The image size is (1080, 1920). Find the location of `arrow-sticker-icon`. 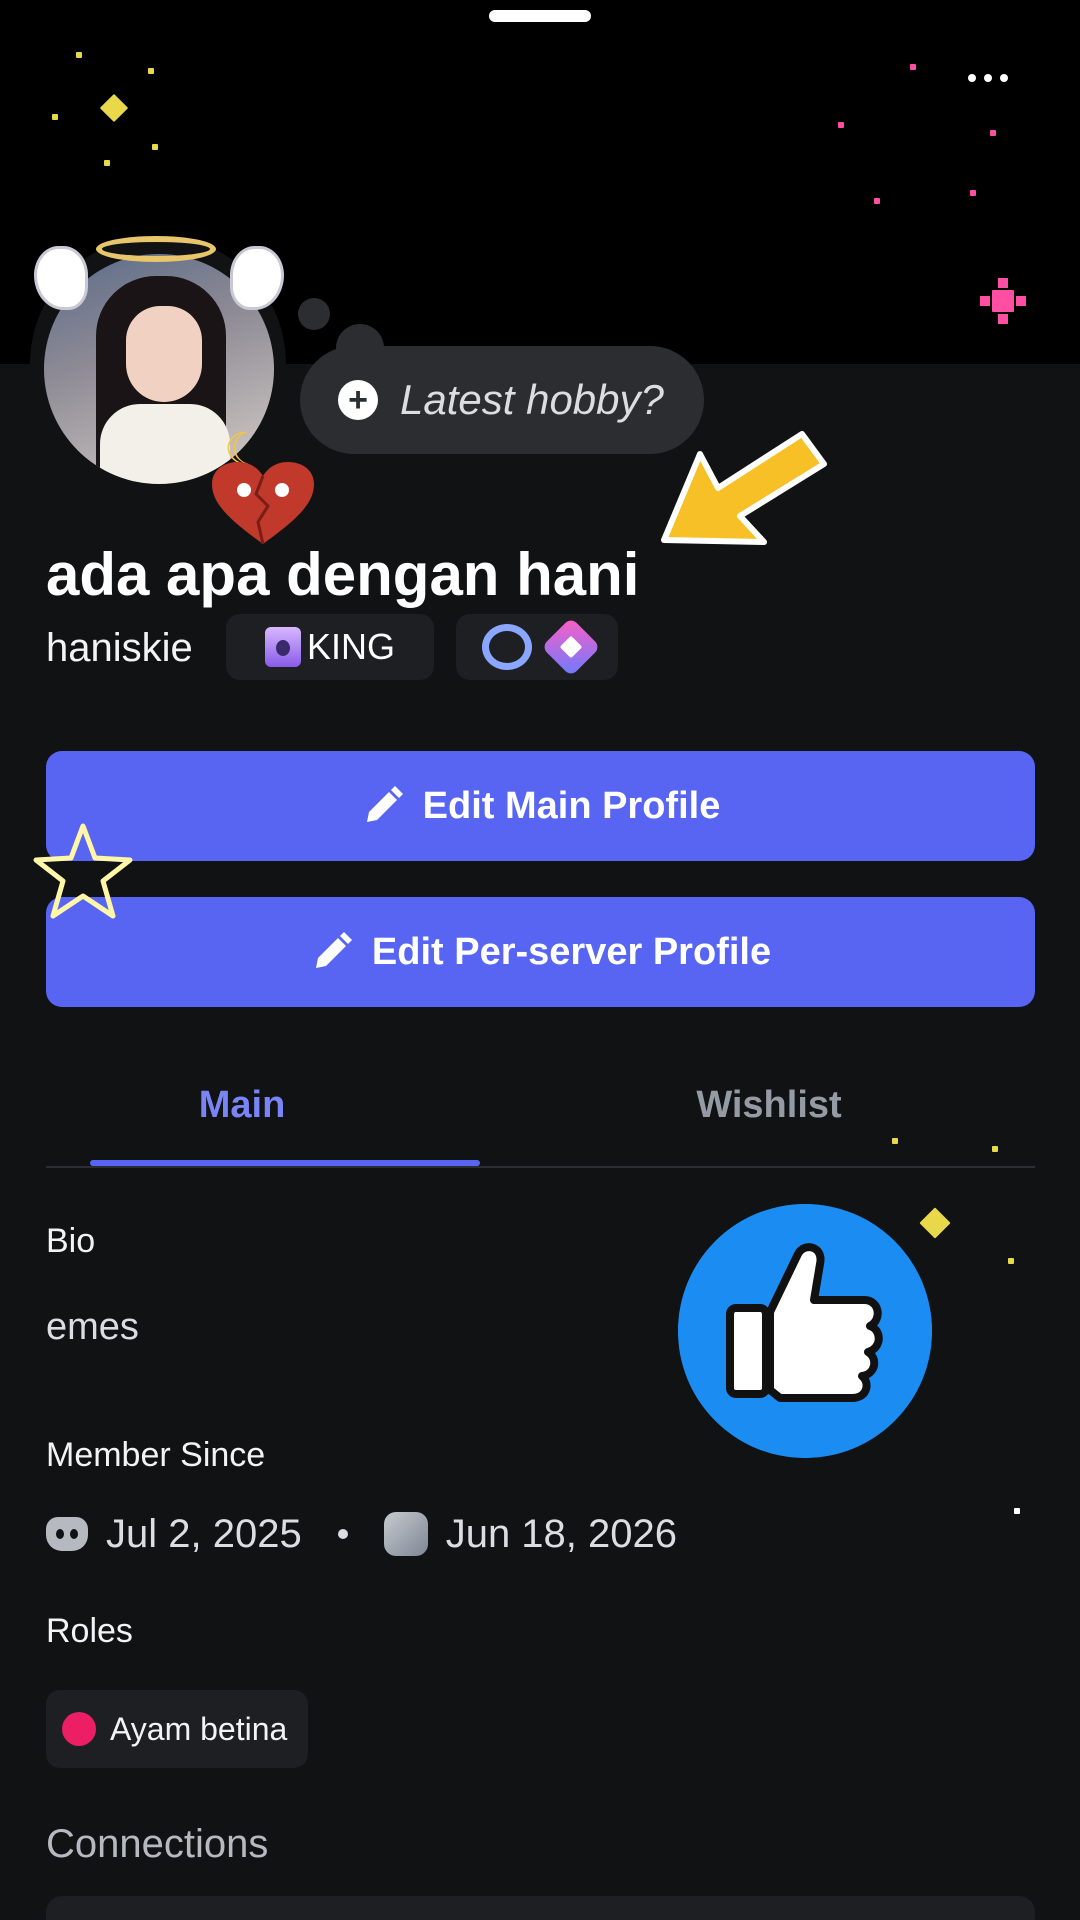

arrow-sticker-icon is located at coordinates (744, 488).